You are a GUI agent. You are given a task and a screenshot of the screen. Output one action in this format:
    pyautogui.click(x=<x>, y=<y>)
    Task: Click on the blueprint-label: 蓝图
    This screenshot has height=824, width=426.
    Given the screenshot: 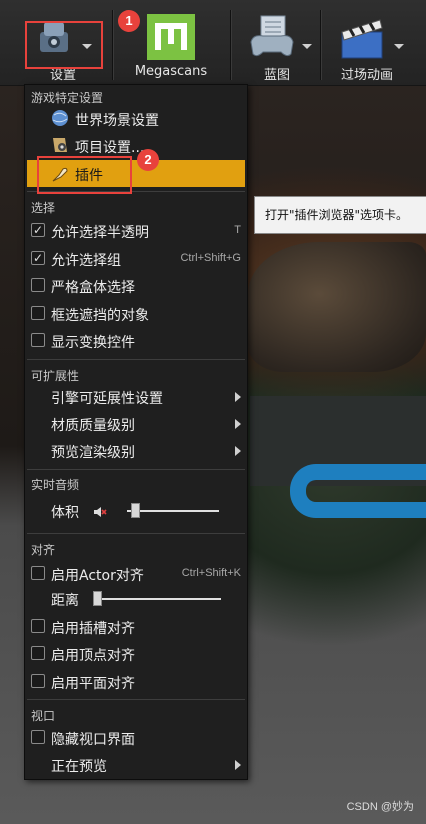 What is the action you would take?
    pyautogui.click(x=276, y=75)
    